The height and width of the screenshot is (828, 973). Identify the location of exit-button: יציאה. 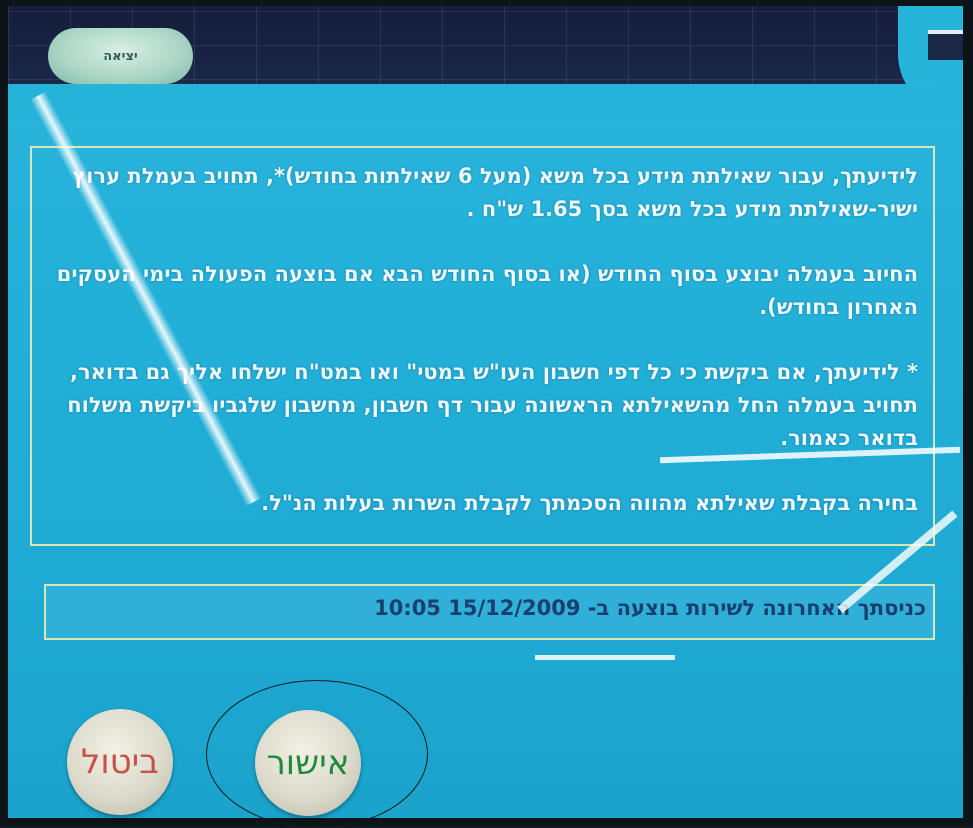
(120, 56).